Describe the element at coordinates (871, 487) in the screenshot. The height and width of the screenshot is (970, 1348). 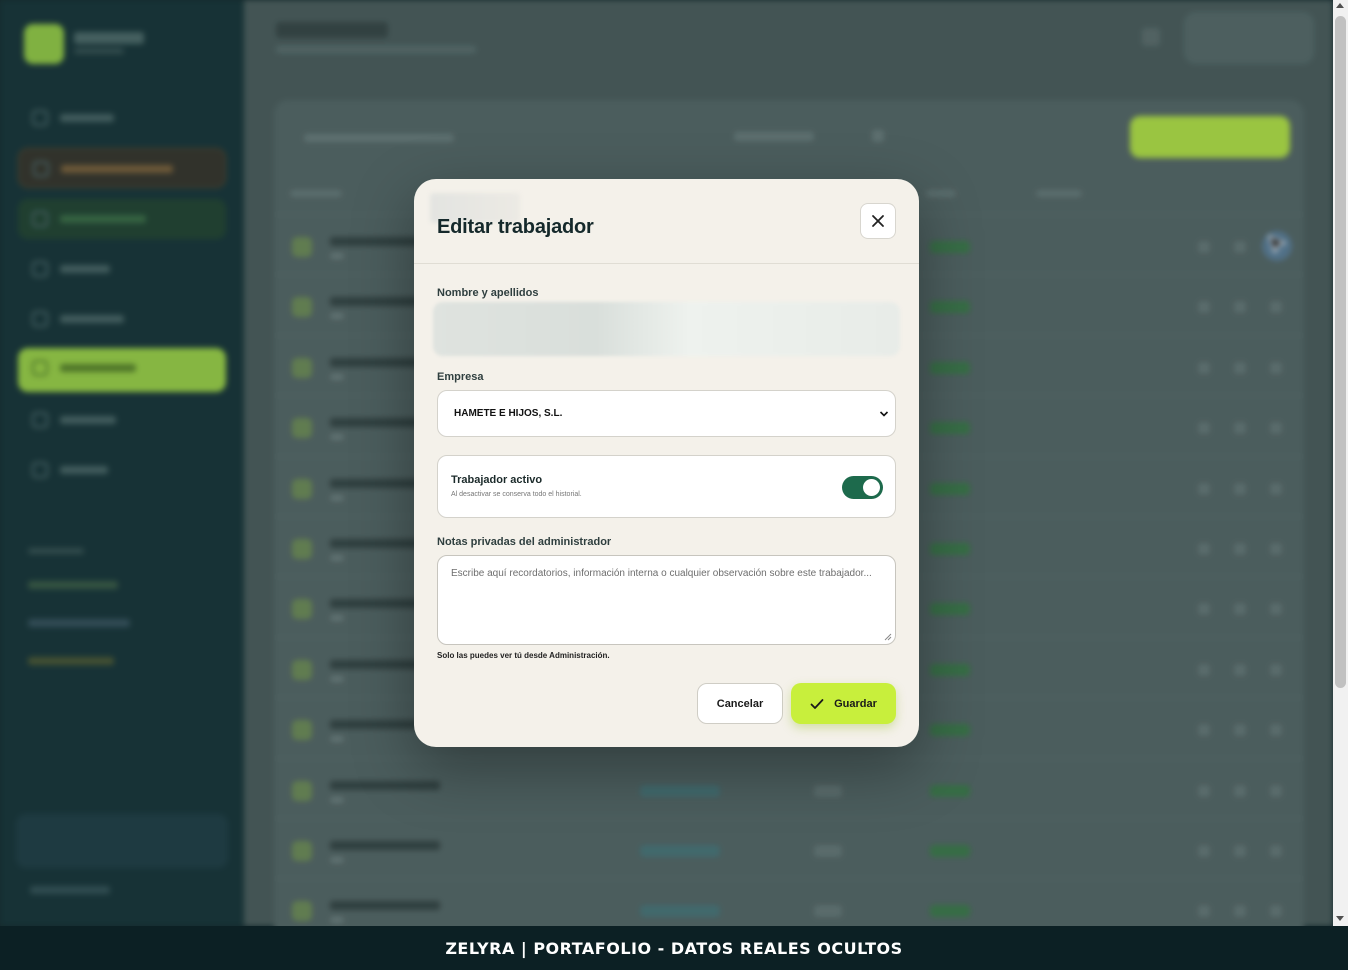
I see `toggle-knob` at that location.